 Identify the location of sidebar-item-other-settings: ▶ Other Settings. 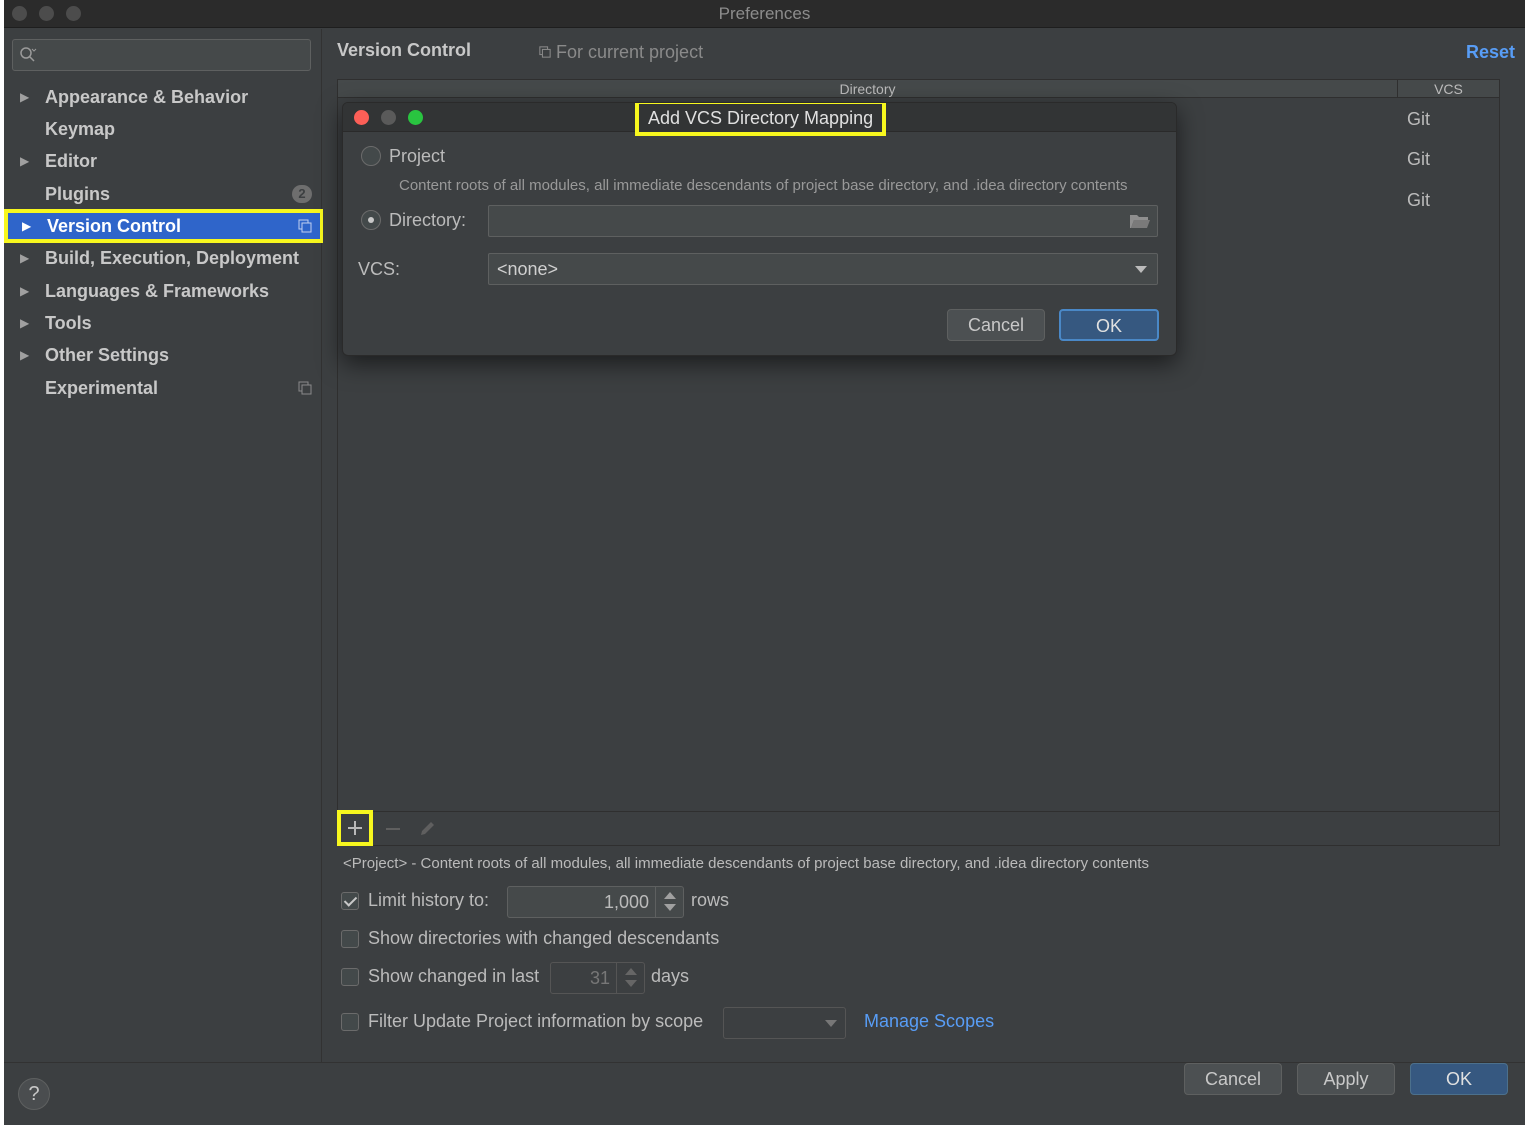
(163, 355).